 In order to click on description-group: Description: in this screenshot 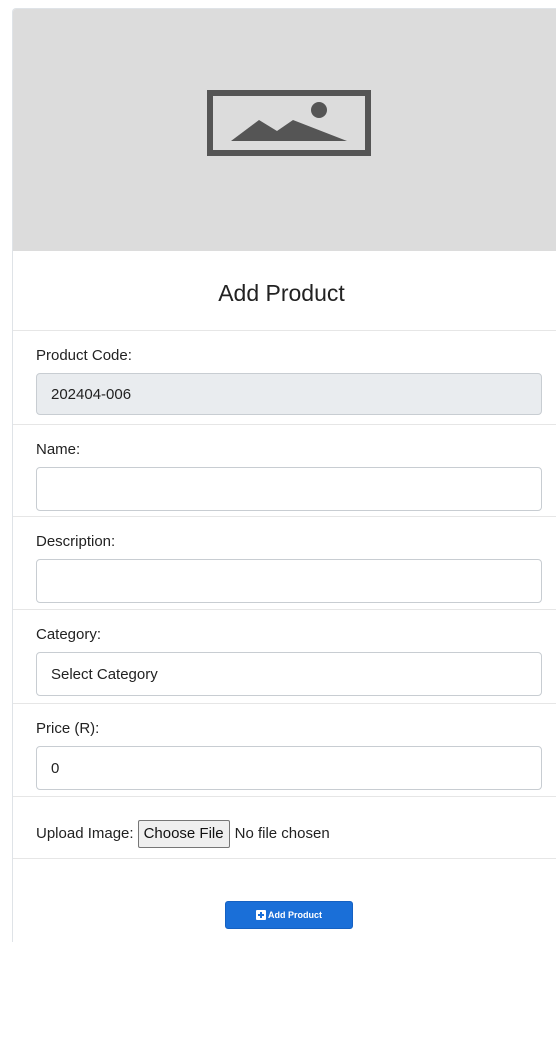, I will do `click(284, 563)`.